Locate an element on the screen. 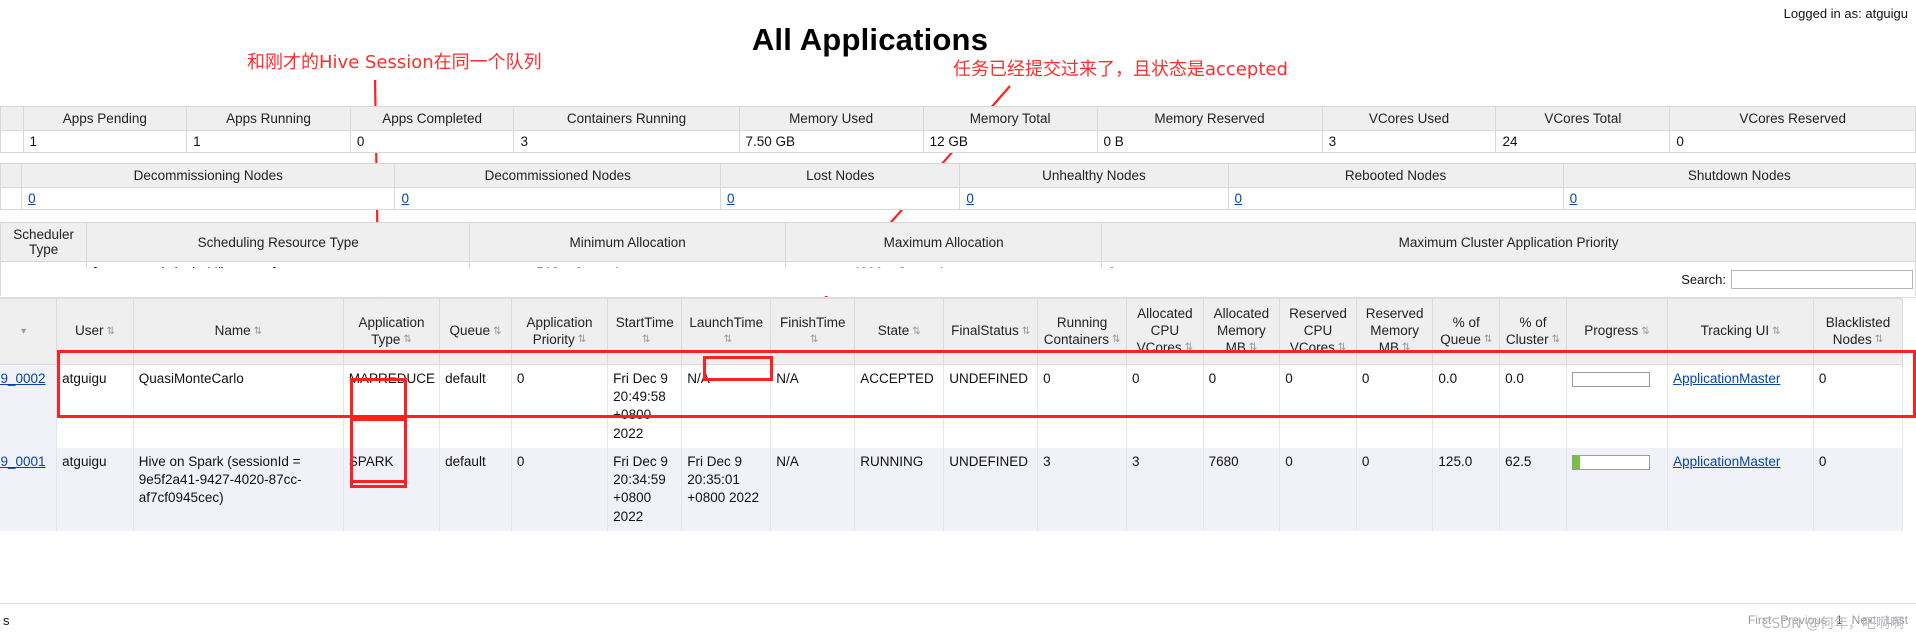  sort-icon-state: ⇅ is located at coordinates (916, 331).